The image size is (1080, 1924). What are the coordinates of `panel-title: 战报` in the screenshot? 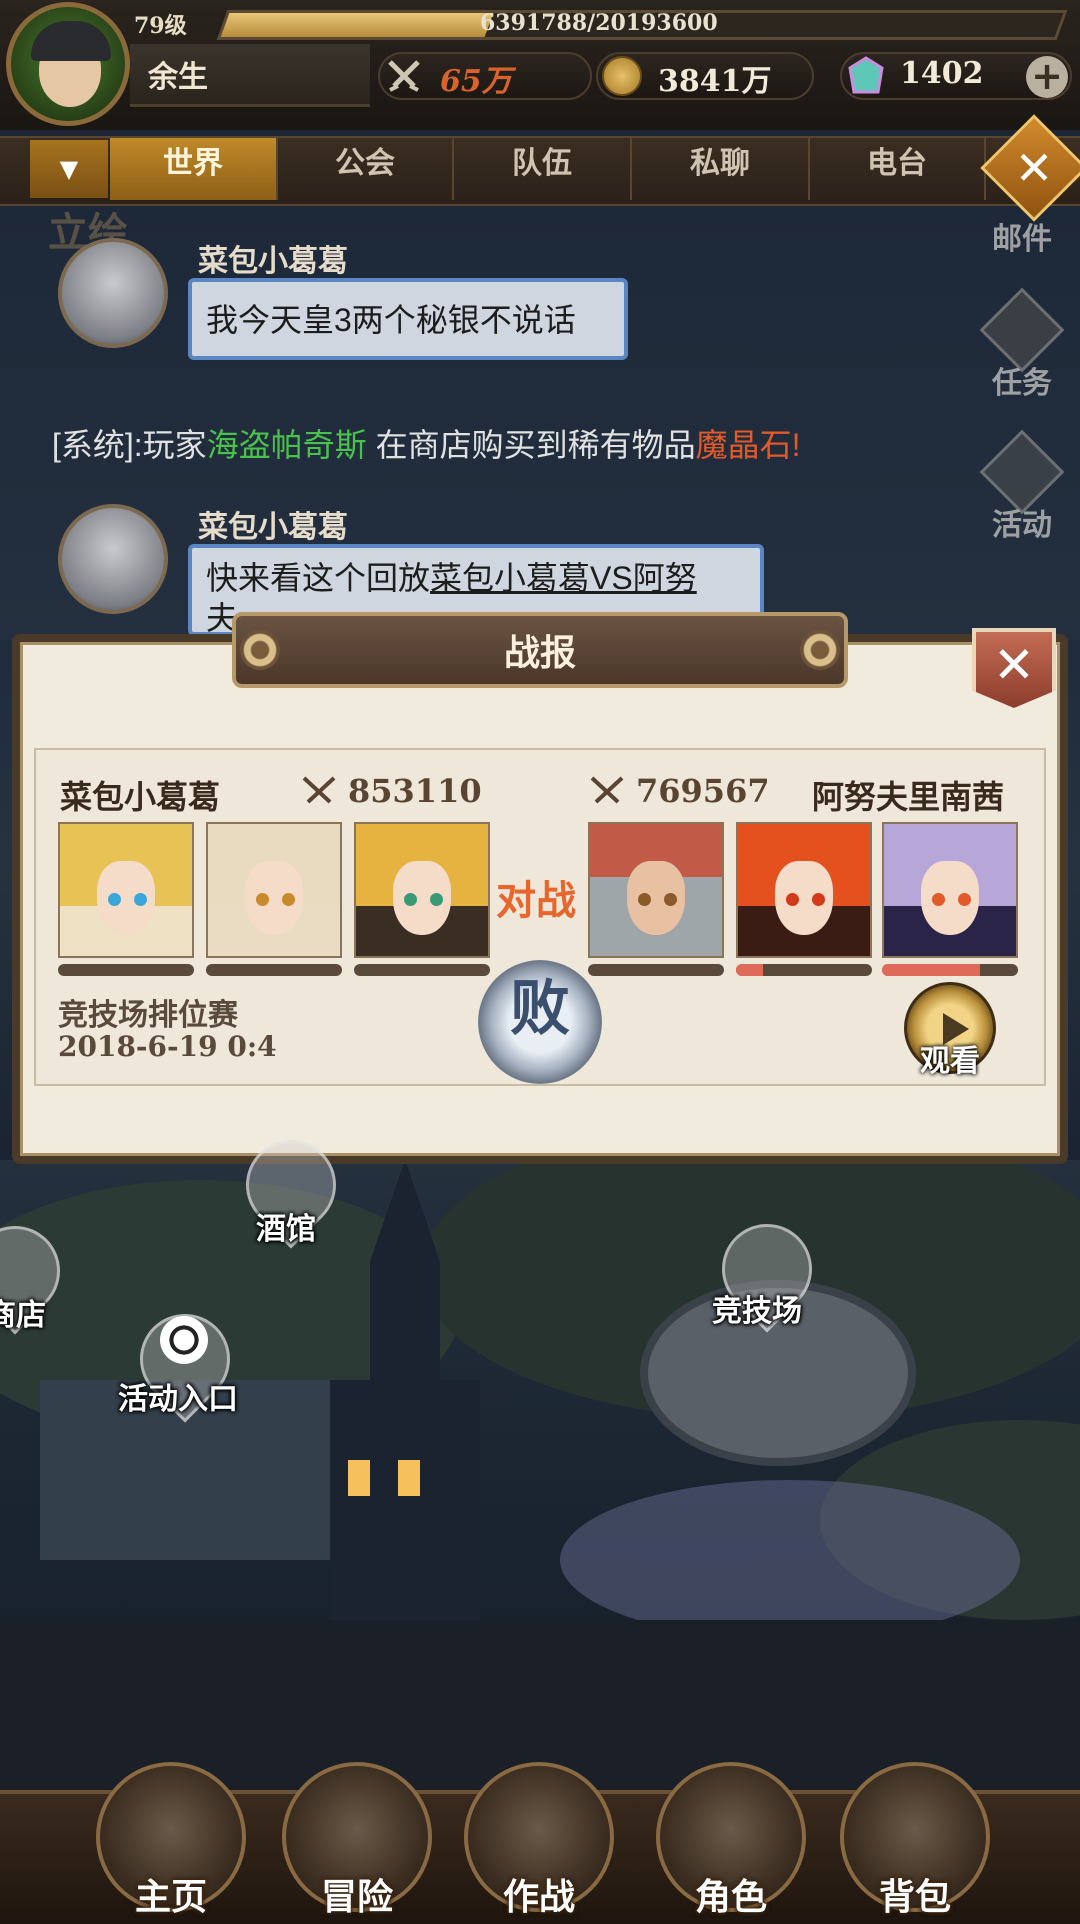 It's located at (539, 652).